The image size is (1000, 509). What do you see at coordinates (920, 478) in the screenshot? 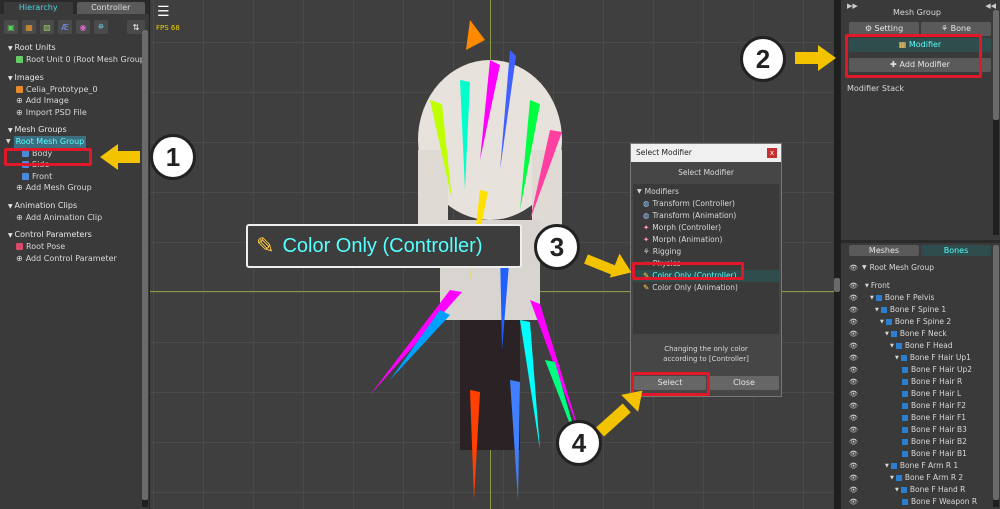
I see `bone-row: 👁 ▼ Bone F Arm R 2` at bounding box center [920, 478].